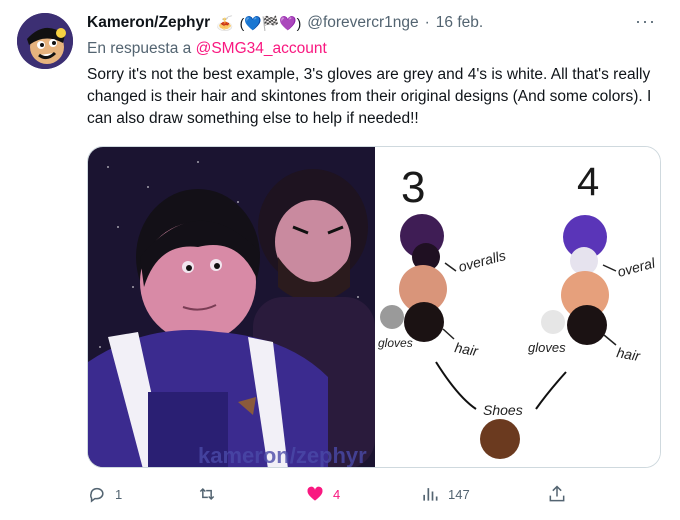  I want to click on swatch-3-gloves, so click(392, 317).